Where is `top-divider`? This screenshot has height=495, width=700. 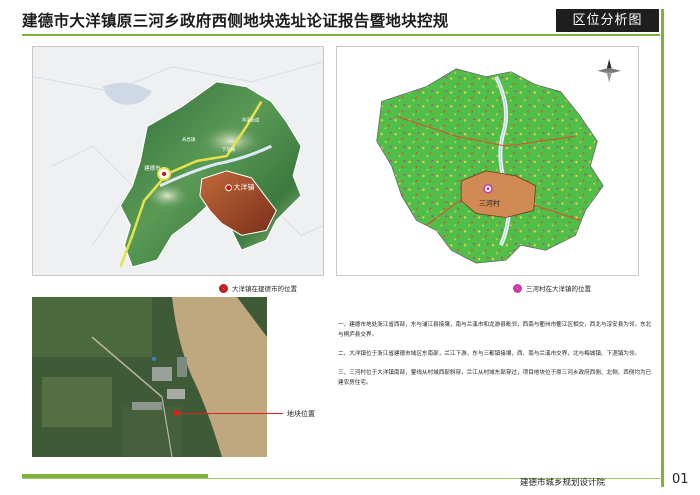
top-divider is located at coordinates (341, 35).